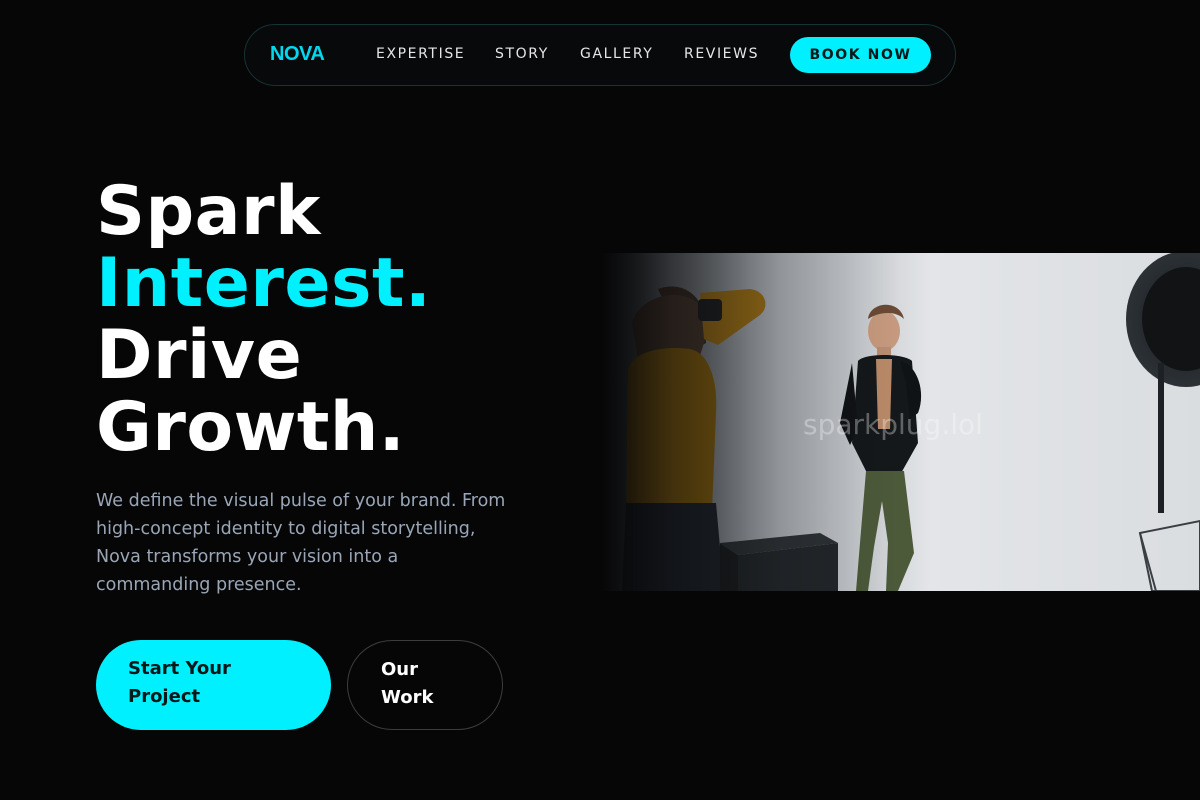  I want to click on start-project-button: Start Your Project, so click(213, 685).